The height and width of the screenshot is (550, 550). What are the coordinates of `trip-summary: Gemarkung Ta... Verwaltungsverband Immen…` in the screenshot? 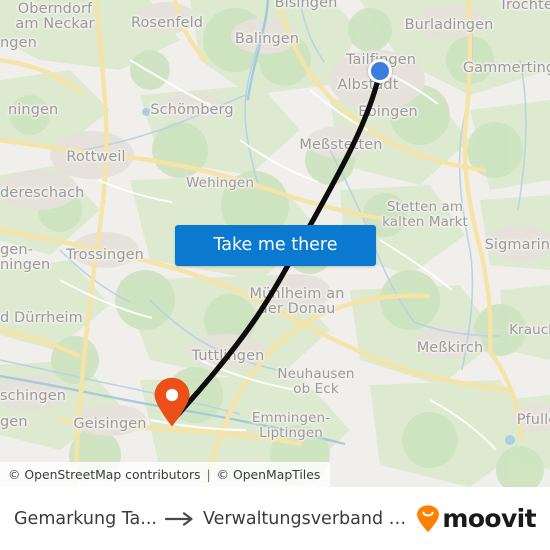 It's located at (210, 519).